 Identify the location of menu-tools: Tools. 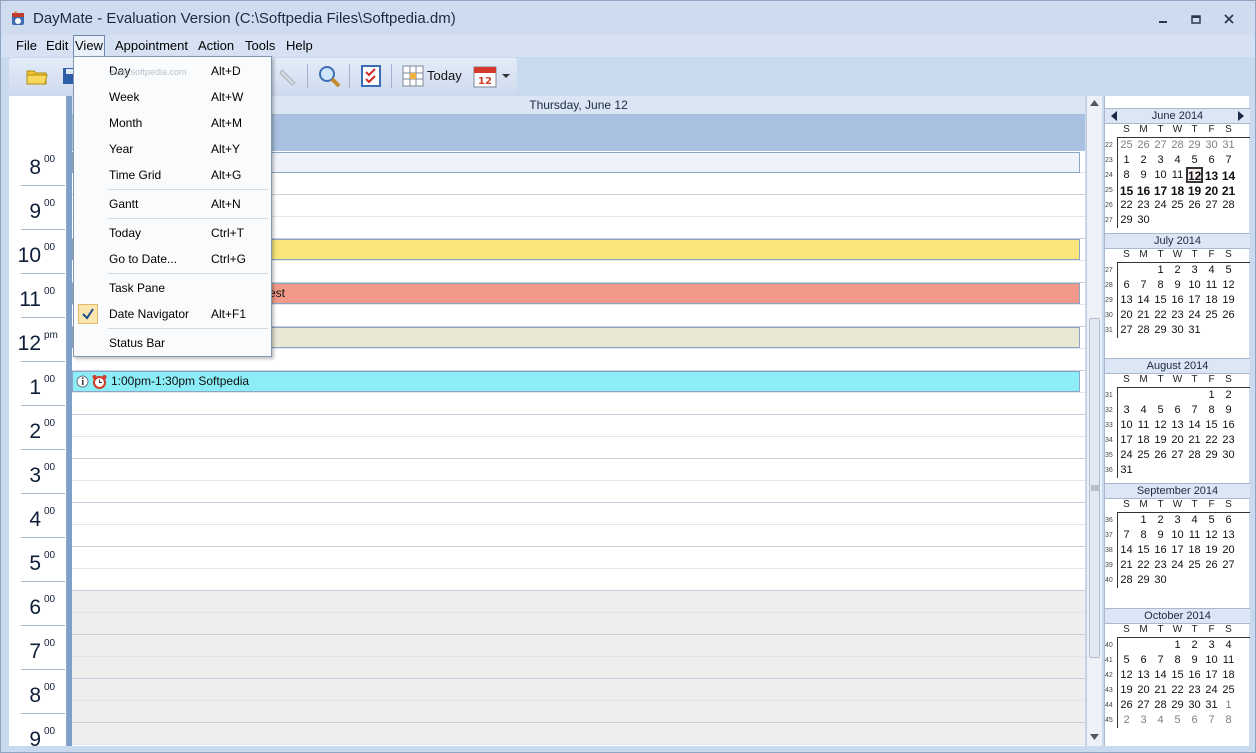
(260, 46).